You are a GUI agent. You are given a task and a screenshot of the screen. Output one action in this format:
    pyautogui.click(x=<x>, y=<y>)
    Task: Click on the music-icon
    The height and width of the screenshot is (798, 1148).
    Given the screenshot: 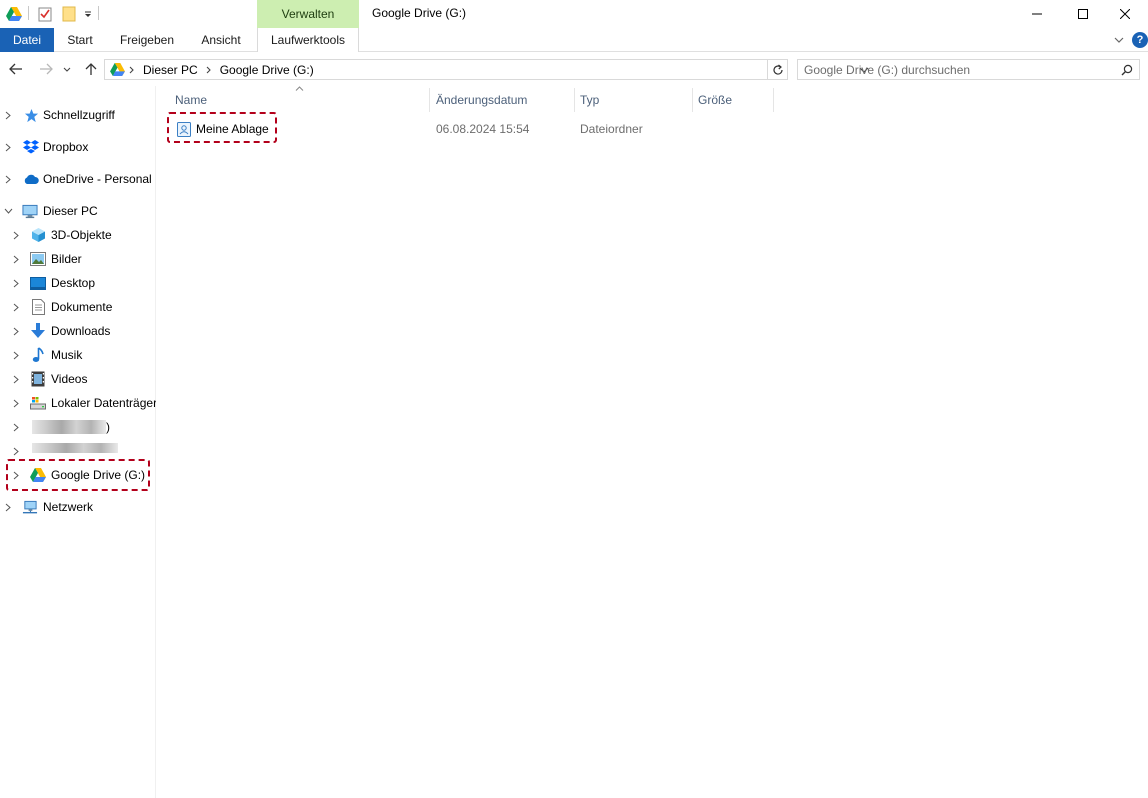 What is the action you would take?
    pyautogui.click(x=38, y=355)
    